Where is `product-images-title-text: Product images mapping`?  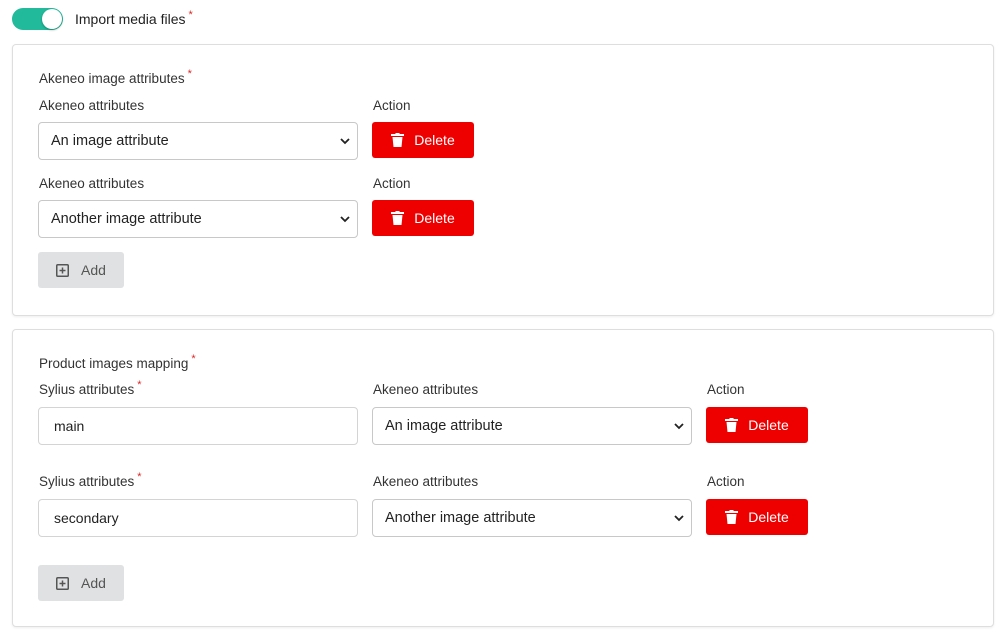 product-images-title-text: Product images mapping is located at coordinates (114, 363).